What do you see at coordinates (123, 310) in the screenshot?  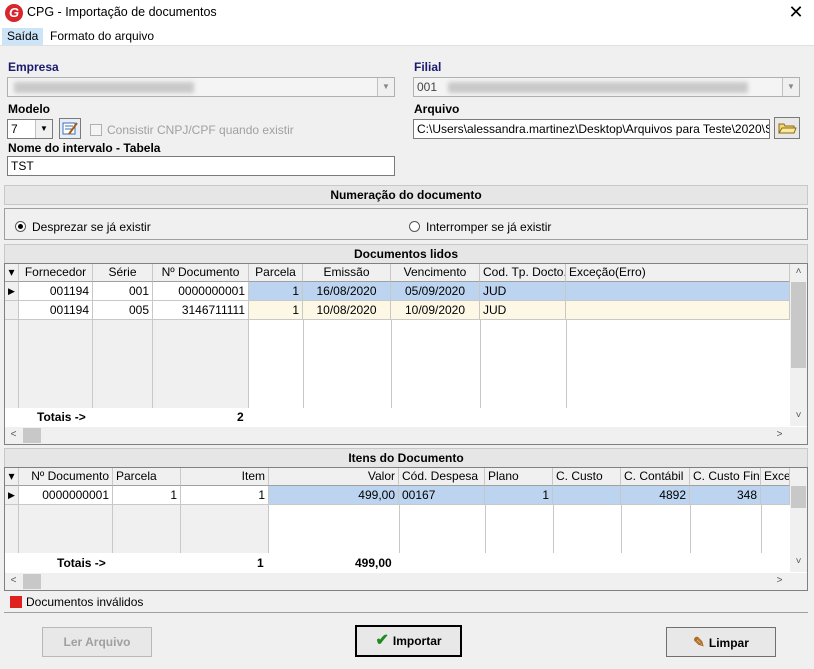 I see `table-cell: 005` at bounding box center [123, 310].